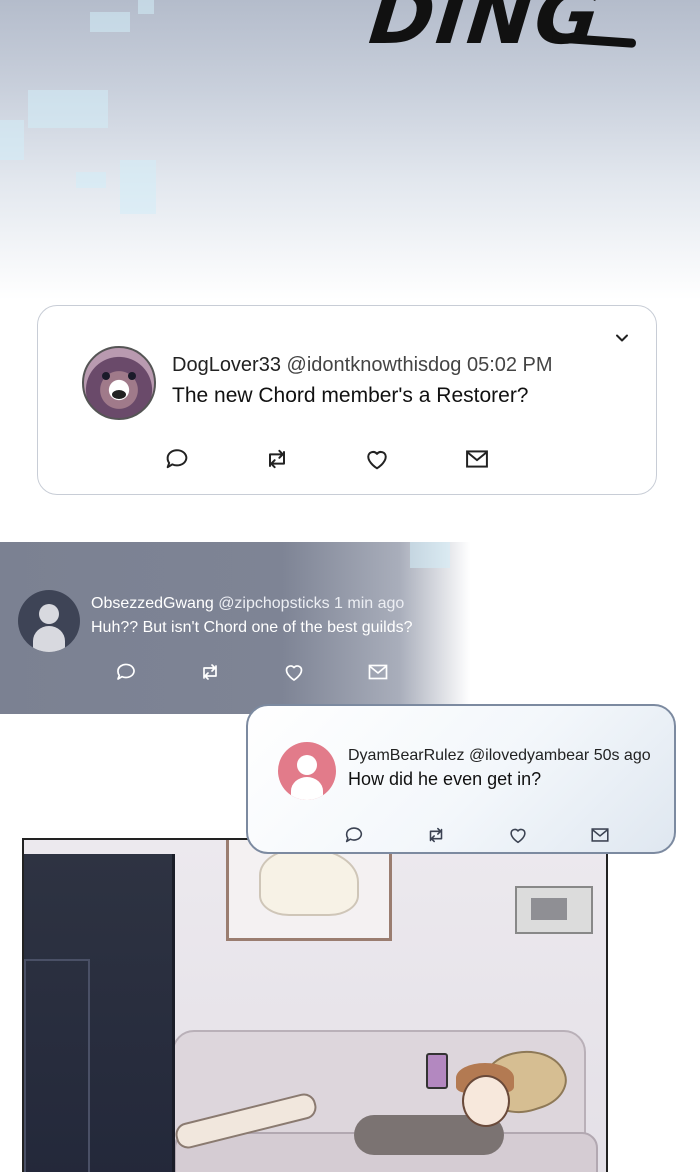 The image size is (700, 1172). Describe the element at coordinates (350, 395) in the screenshot. I see `tweet-text: The new Chord member's a Restorer?` at that location.